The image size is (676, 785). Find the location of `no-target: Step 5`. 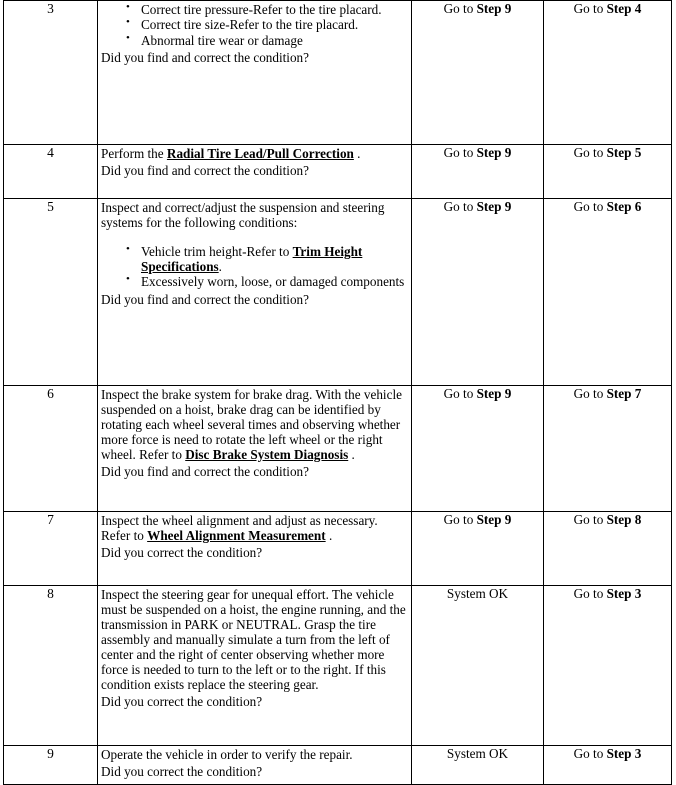

no-target: Step 5 is located at coordinates (624, 152).